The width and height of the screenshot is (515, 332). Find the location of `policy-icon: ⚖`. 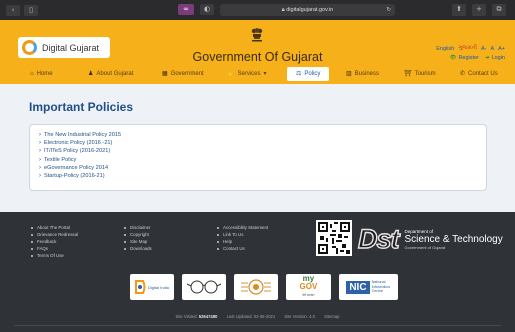

policy-icon: ⚖ is located at coordinates (299, 74).